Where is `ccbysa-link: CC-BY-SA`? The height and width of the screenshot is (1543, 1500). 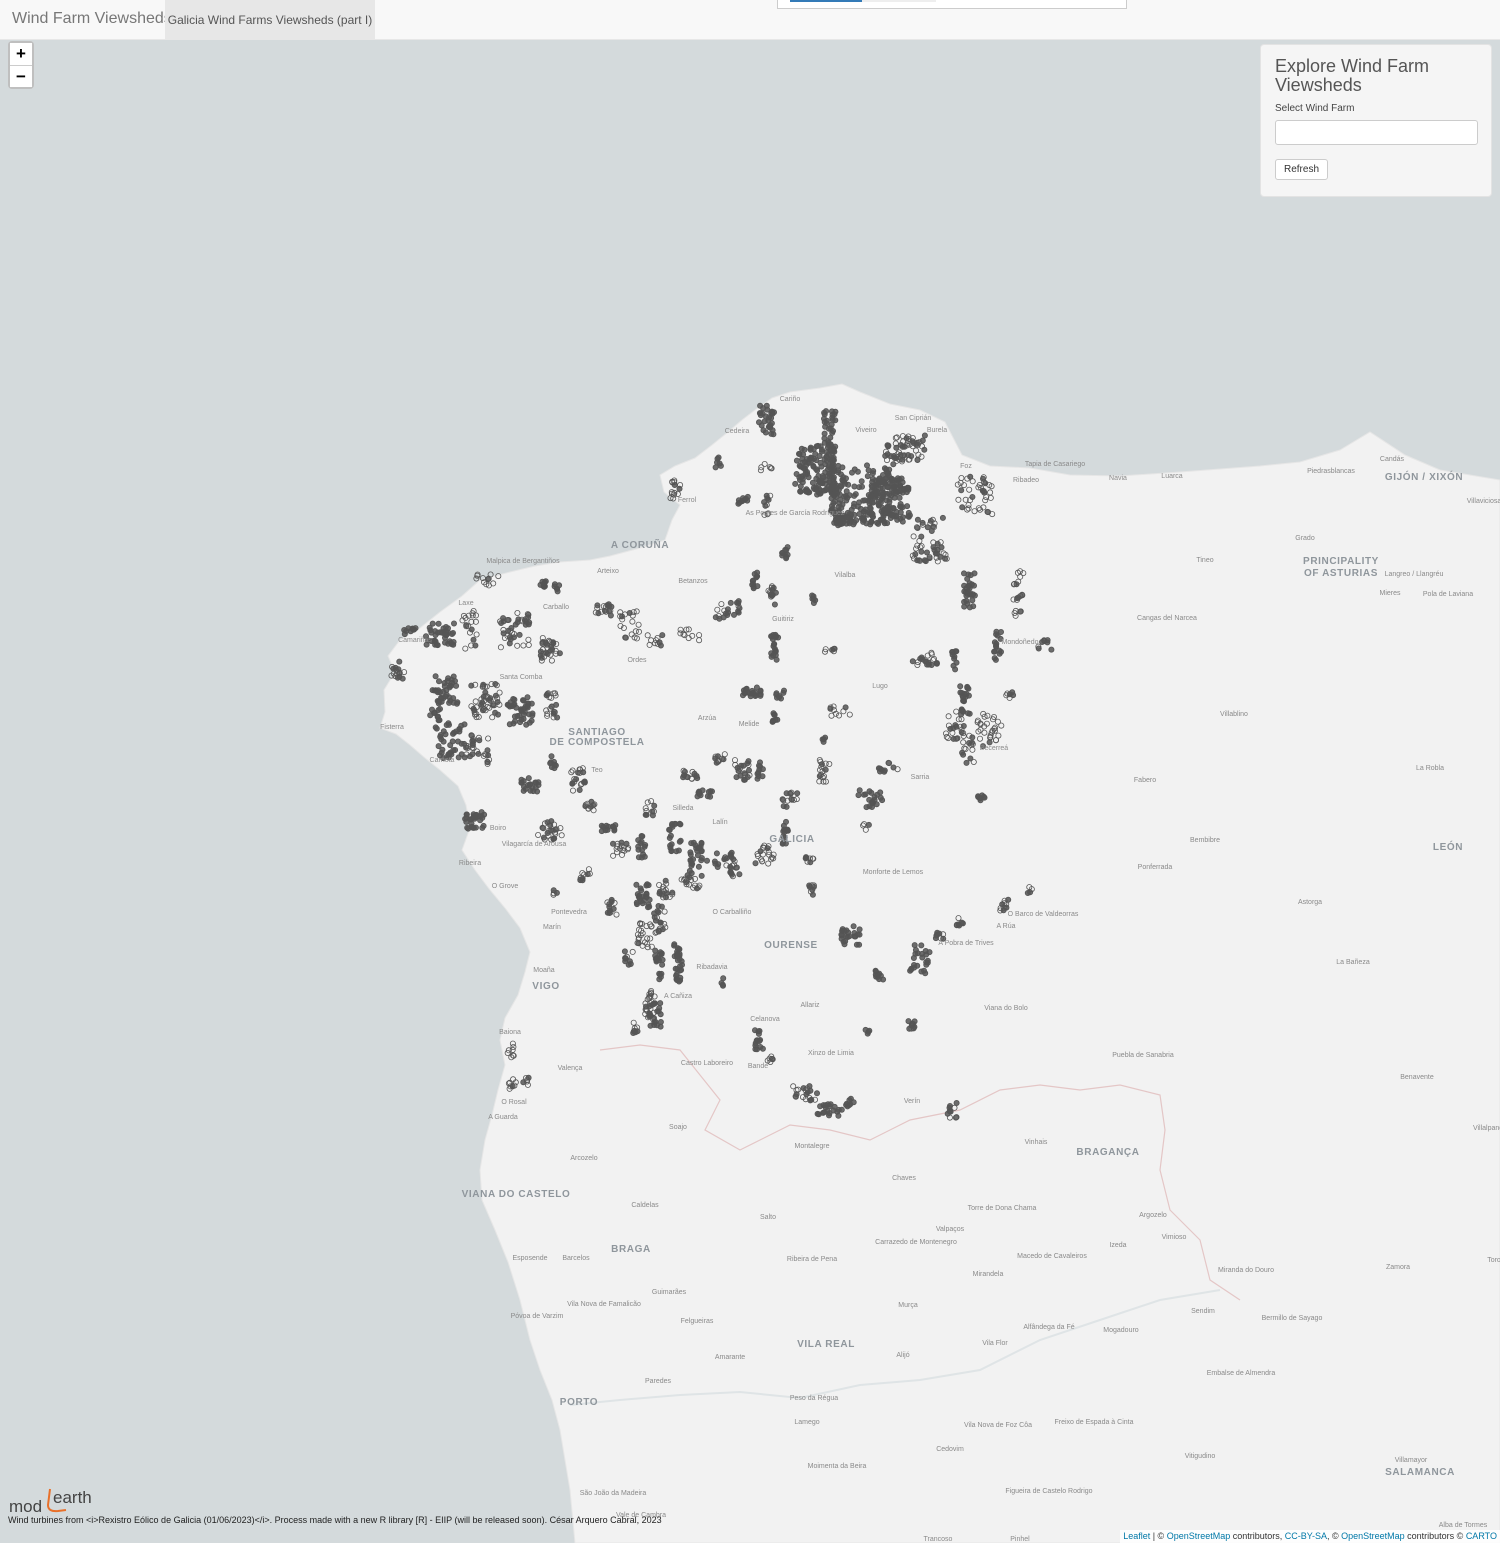 ccbysa-link: CC-BY-SA is located at coordinates (1306, 1536).